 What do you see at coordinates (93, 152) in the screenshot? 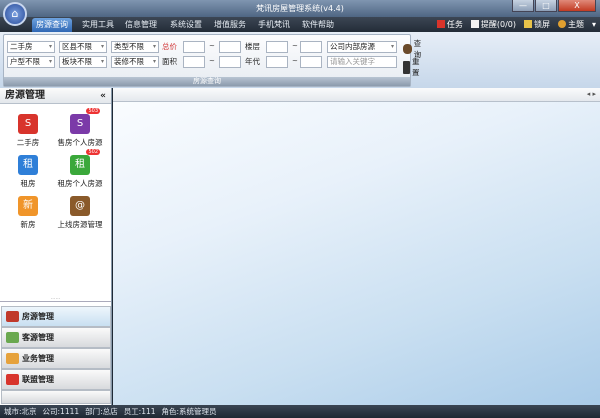
I see `count-badge: 502` at bounding box center [93, 152].